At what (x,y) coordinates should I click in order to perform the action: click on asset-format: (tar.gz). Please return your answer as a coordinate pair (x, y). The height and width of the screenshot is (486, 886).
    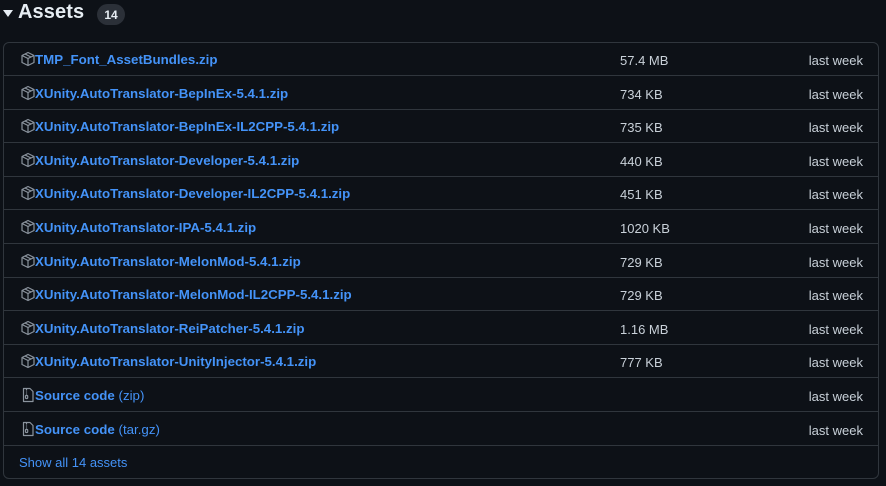
    Looking at the image, I should click on (139, 429).